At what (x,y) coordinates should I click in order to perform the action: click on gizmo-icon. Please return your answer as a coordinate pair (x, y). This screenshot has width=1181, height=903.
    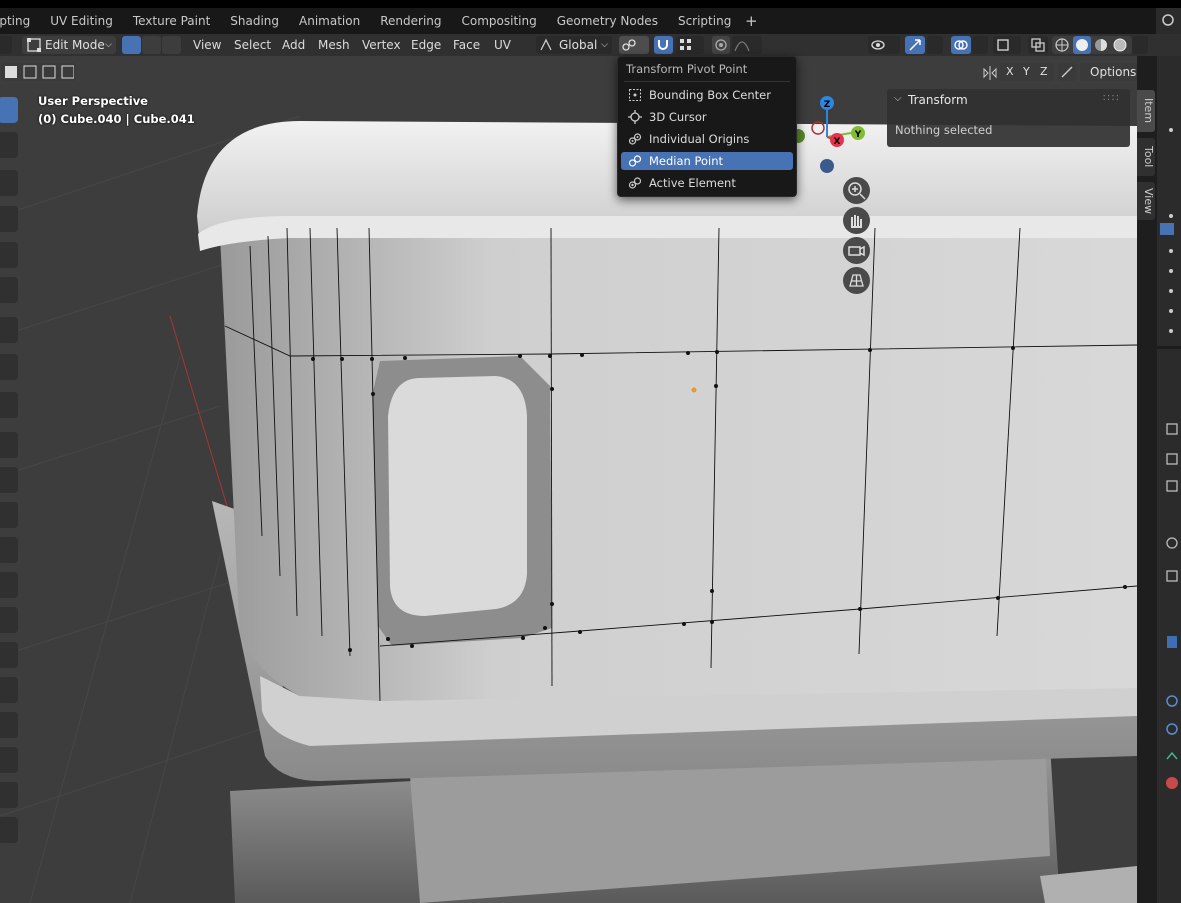
    Looking at the image, I should click on (915, 45).